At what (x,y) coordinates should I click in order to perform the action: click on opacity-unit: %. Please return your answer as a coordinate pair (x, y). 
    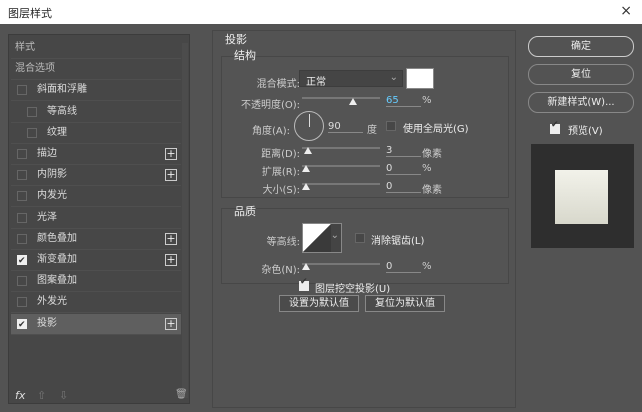
    Looking at the image, I should click on (427, 100).